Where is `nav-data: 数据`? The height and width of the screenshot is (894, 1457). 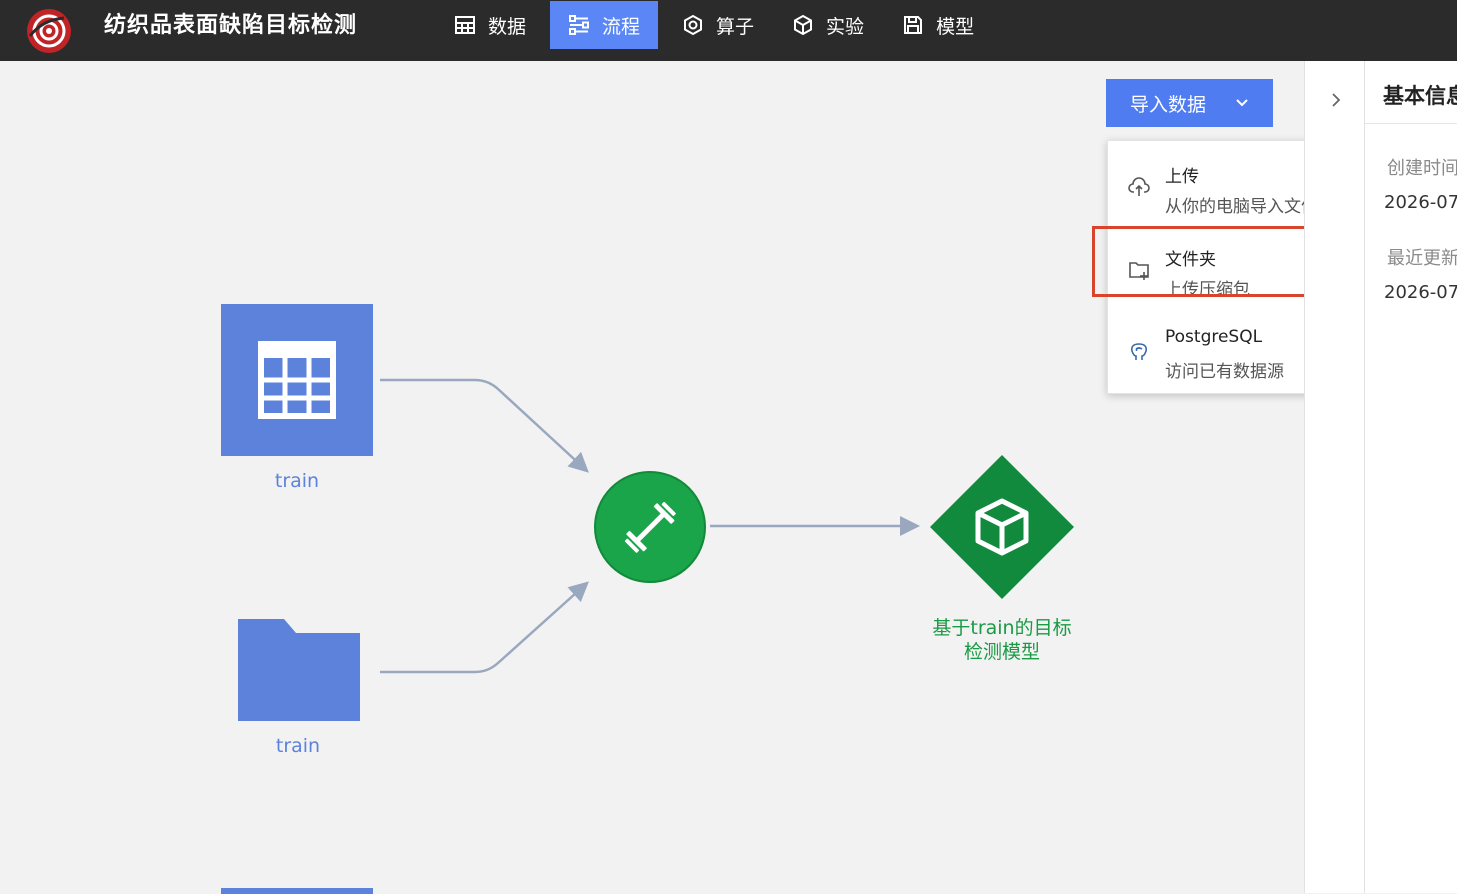
nav-data: 数据 is located at coordinates (490, 25).